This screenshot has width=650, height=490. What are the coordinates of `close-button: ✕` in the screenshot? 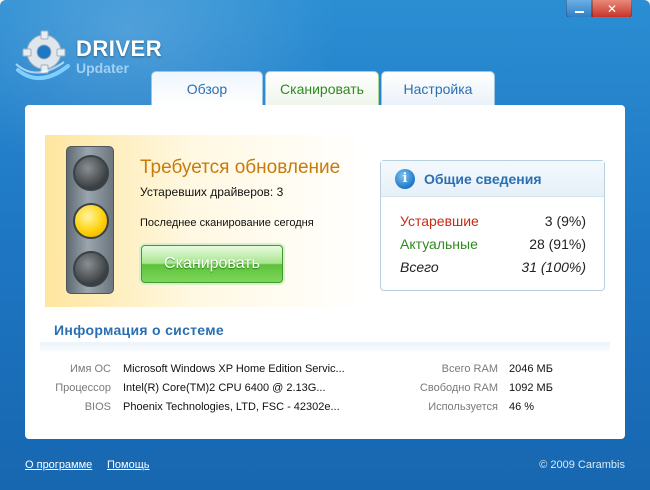 It's located at (612, 9).